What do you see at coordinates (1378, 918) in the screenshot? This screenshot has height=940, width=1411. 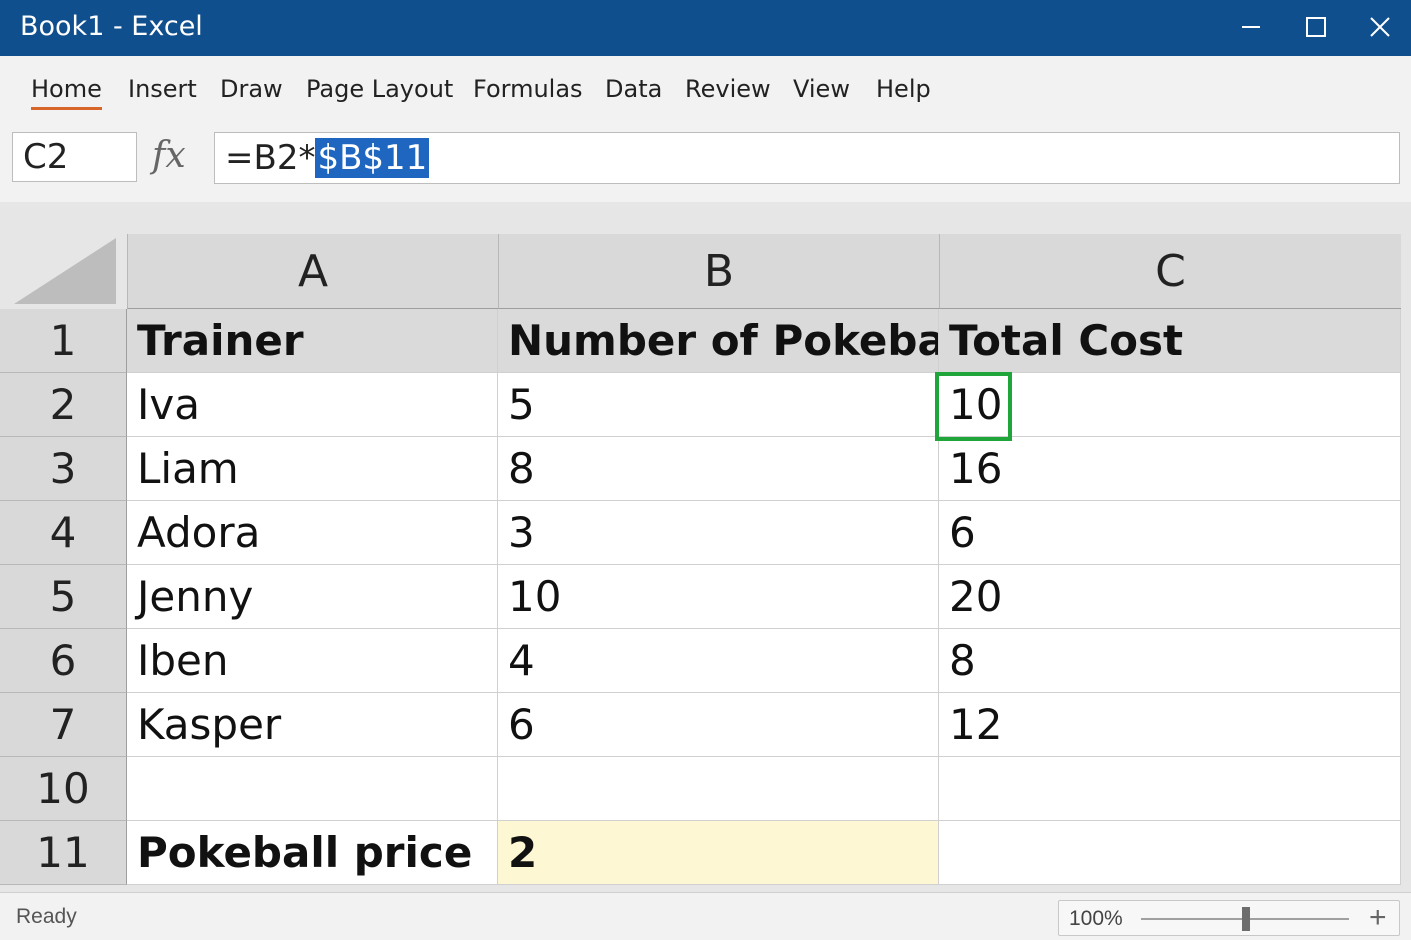 I see `zoom-in-button: +` at bounding box center [1378, 918].